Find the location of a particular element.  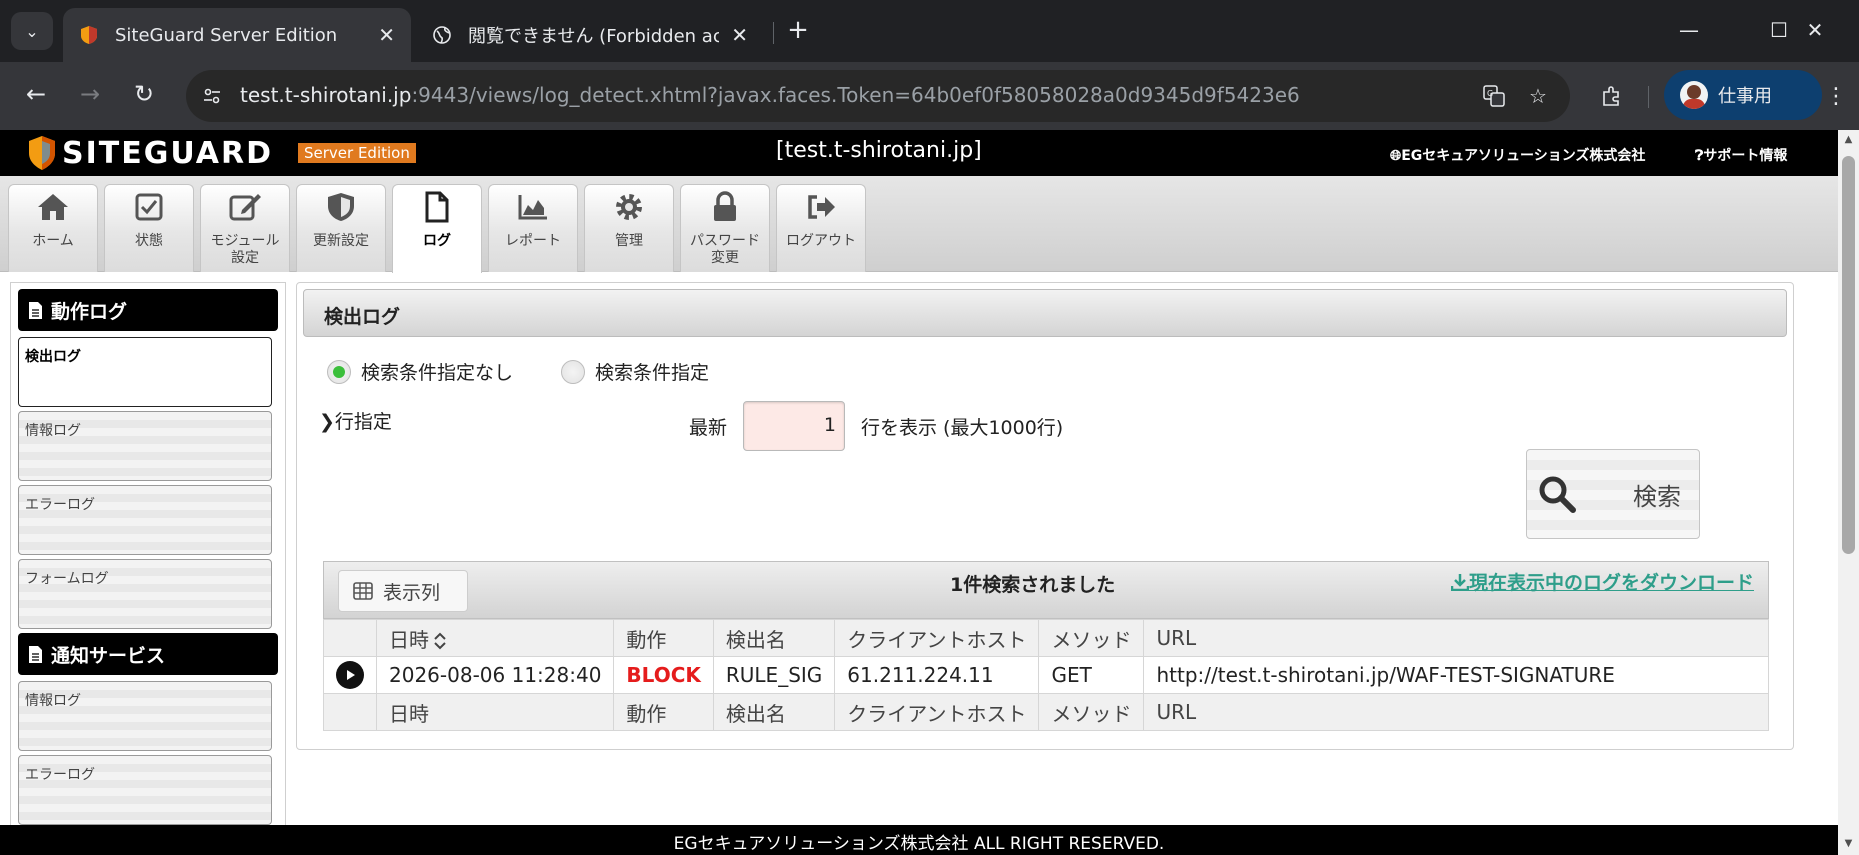

new-tab-button: + is located at coordinates (798, 30).